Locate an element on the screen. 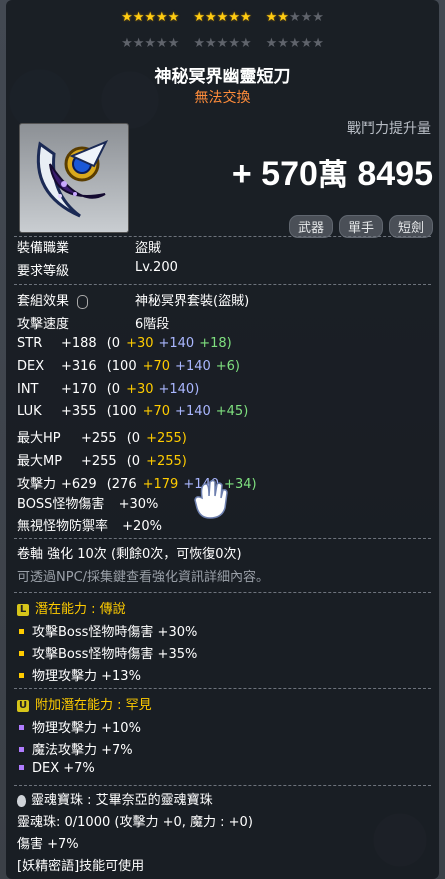  mouse-icon is located at coordinates (83, 301).